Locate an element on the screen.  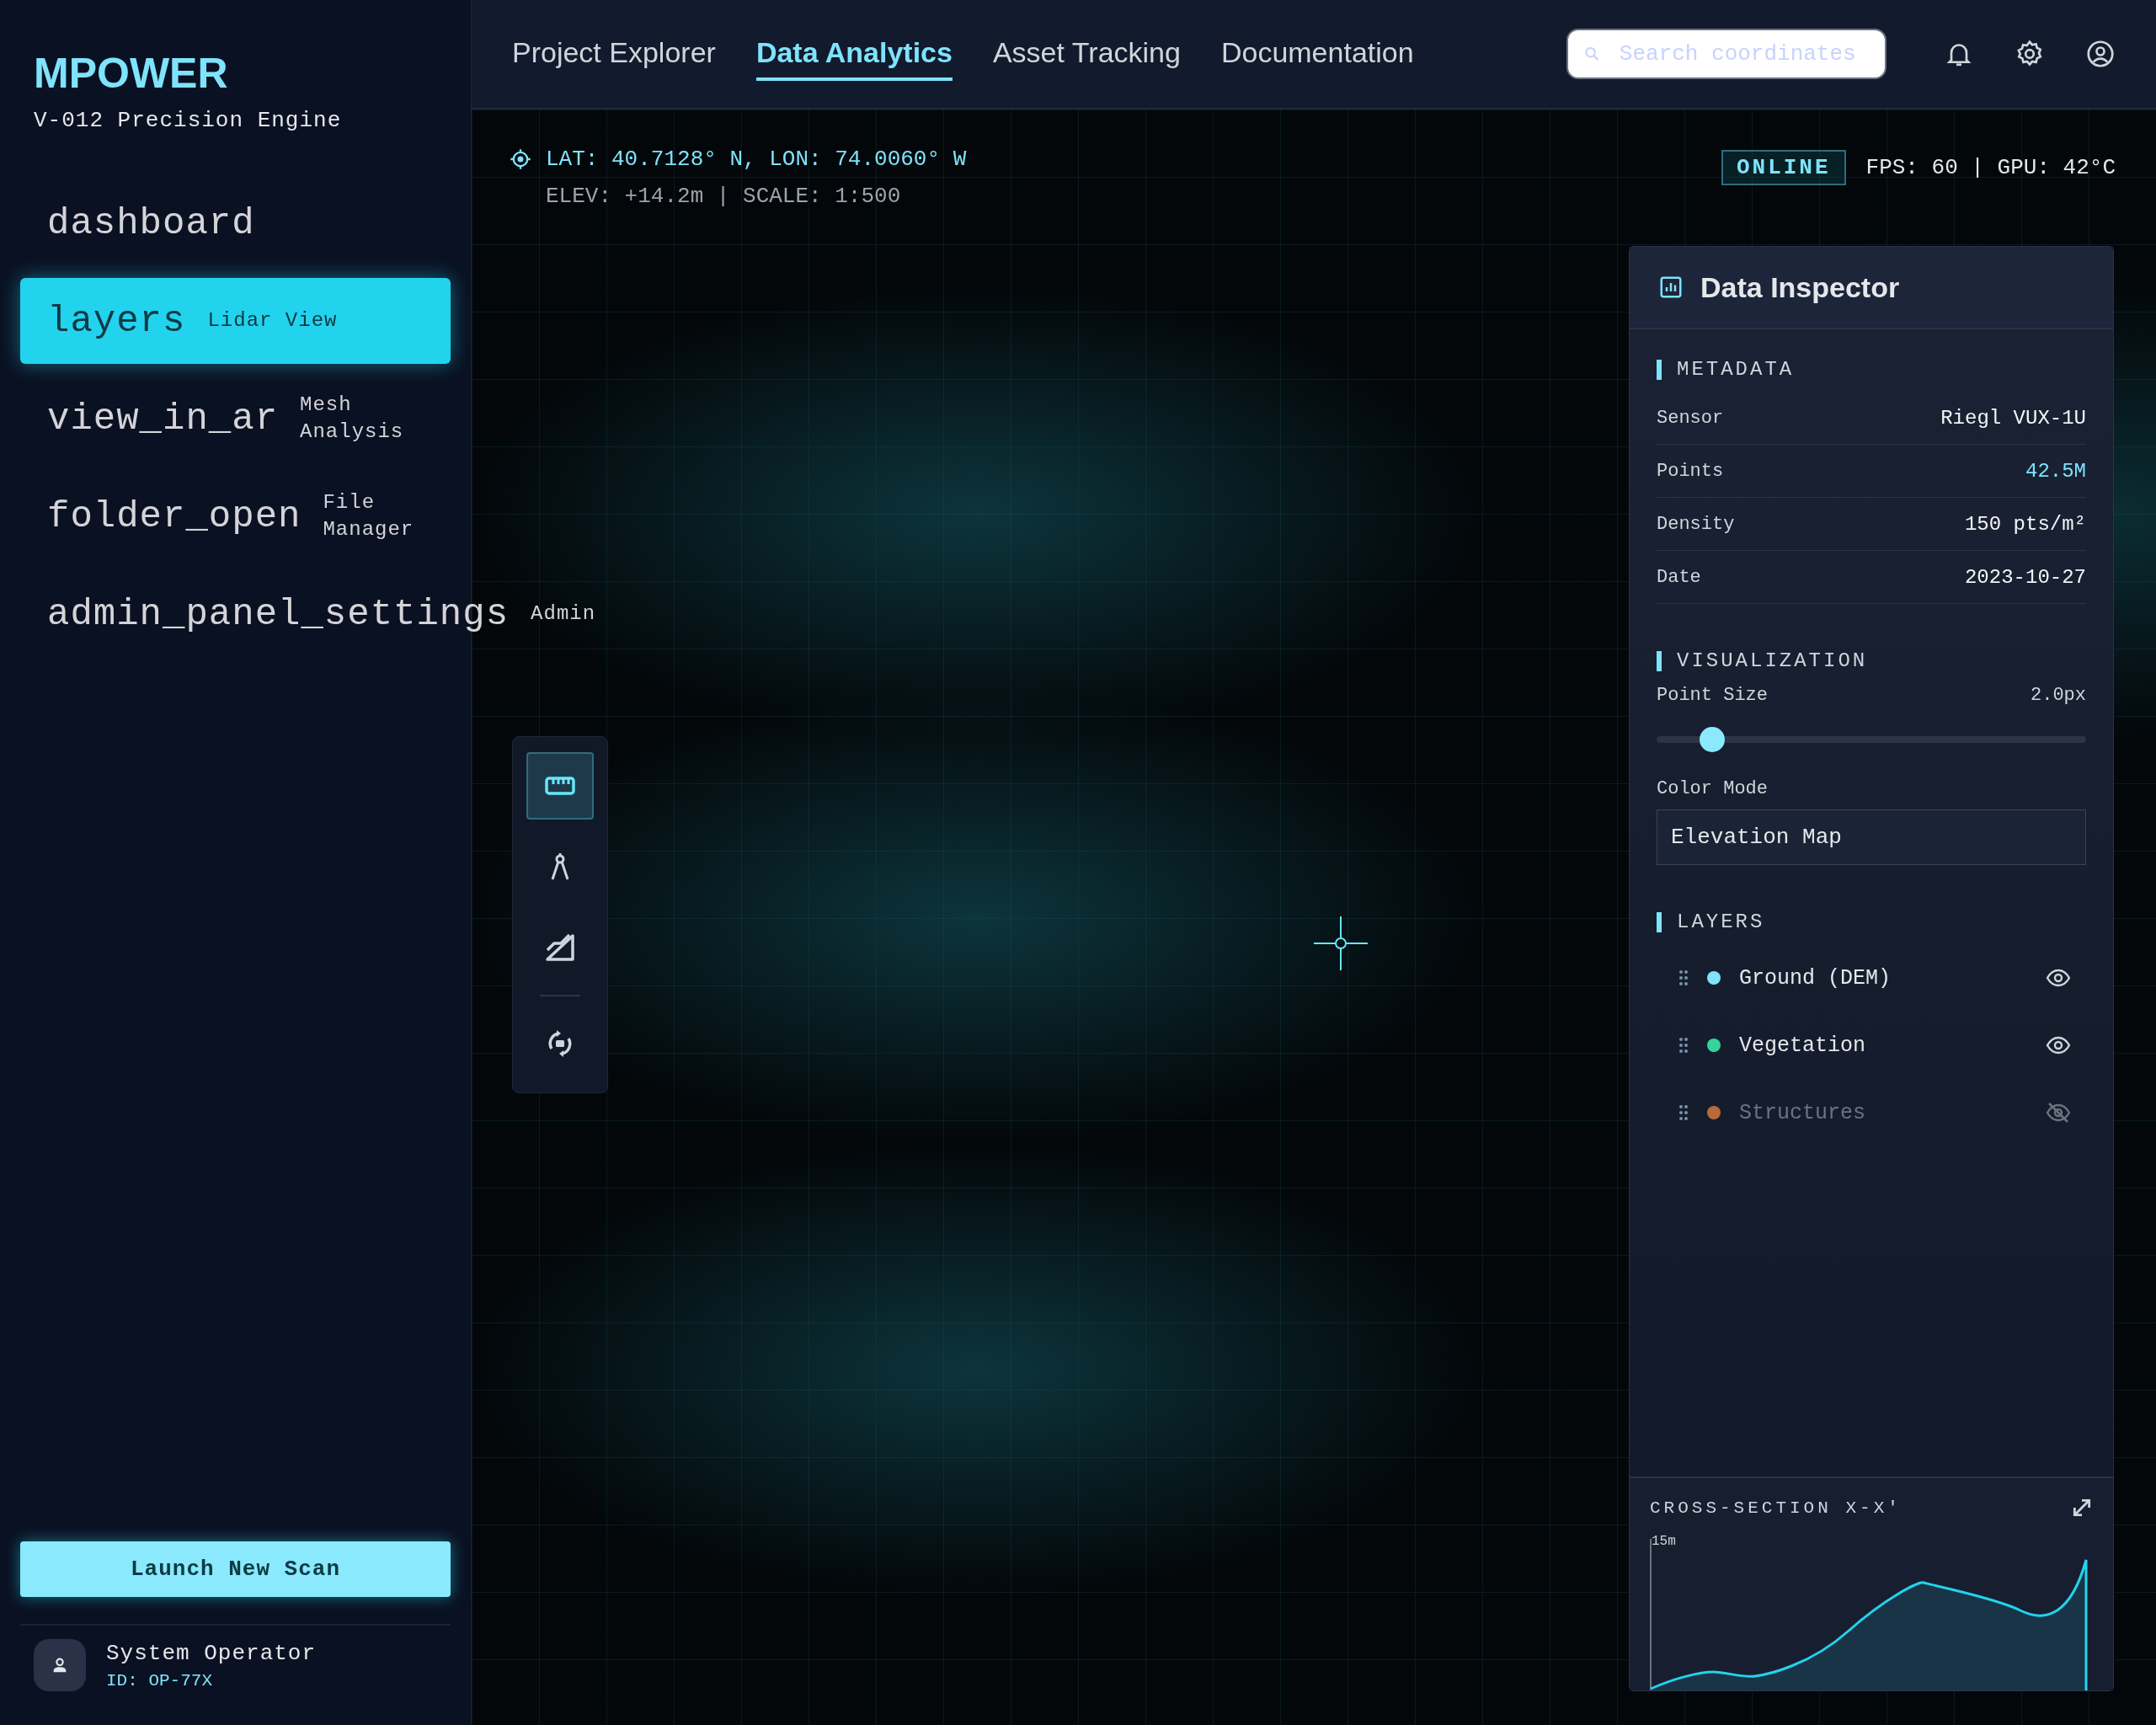
axis-label: 15m is located at coordinates (1664, 1541).